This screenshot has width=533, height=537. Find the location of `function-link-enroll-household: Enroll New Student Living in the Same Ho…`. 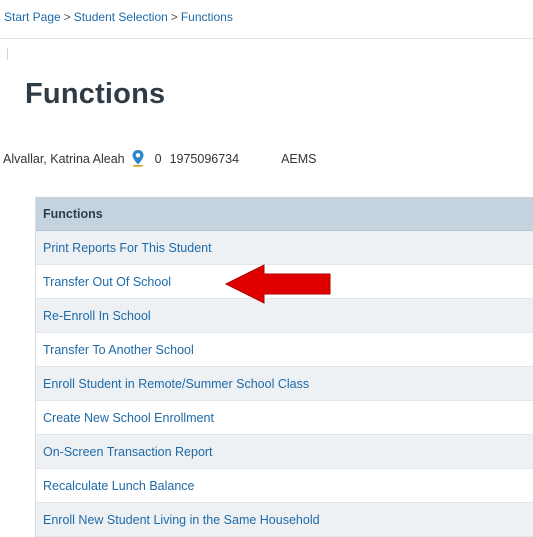

function-link-enroll-household: Enroll New Student Living in the Same Ho… is located at coordinates (181, 520).